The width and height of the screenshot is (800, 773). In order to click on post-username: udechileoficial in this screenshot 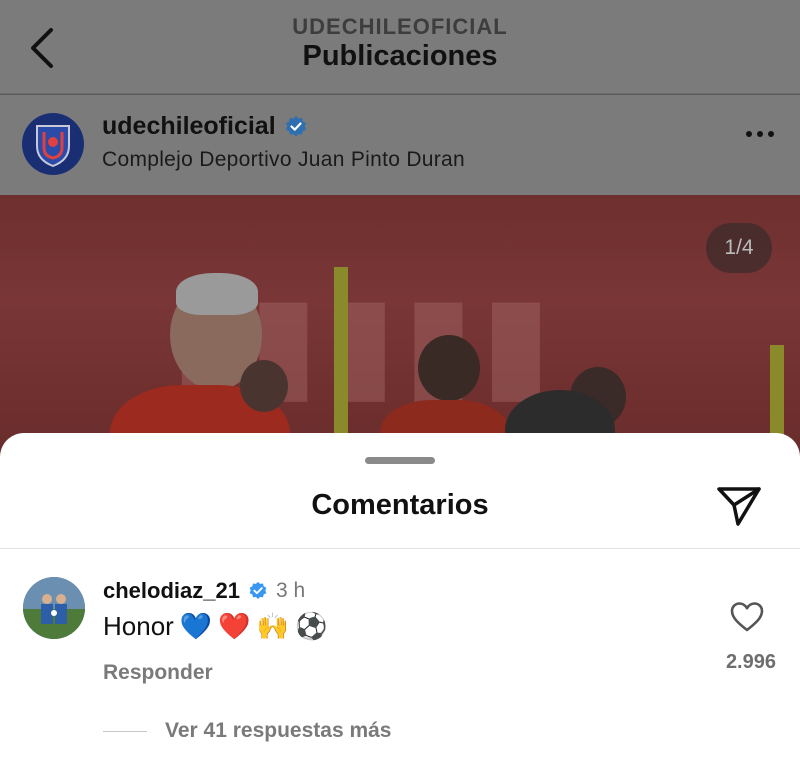, I will do `click(189, 126)`.